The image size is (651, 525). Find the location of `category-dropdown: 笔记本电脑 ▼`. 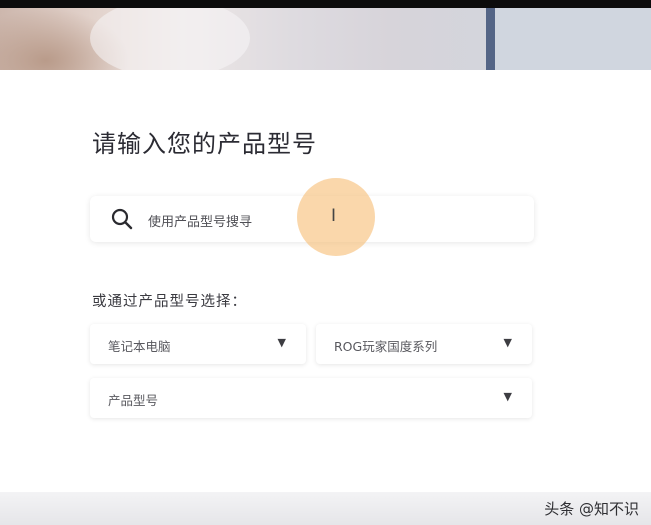

category-dropdown: 笔记本电脑 ▼ is located at coordinates (198, 344).